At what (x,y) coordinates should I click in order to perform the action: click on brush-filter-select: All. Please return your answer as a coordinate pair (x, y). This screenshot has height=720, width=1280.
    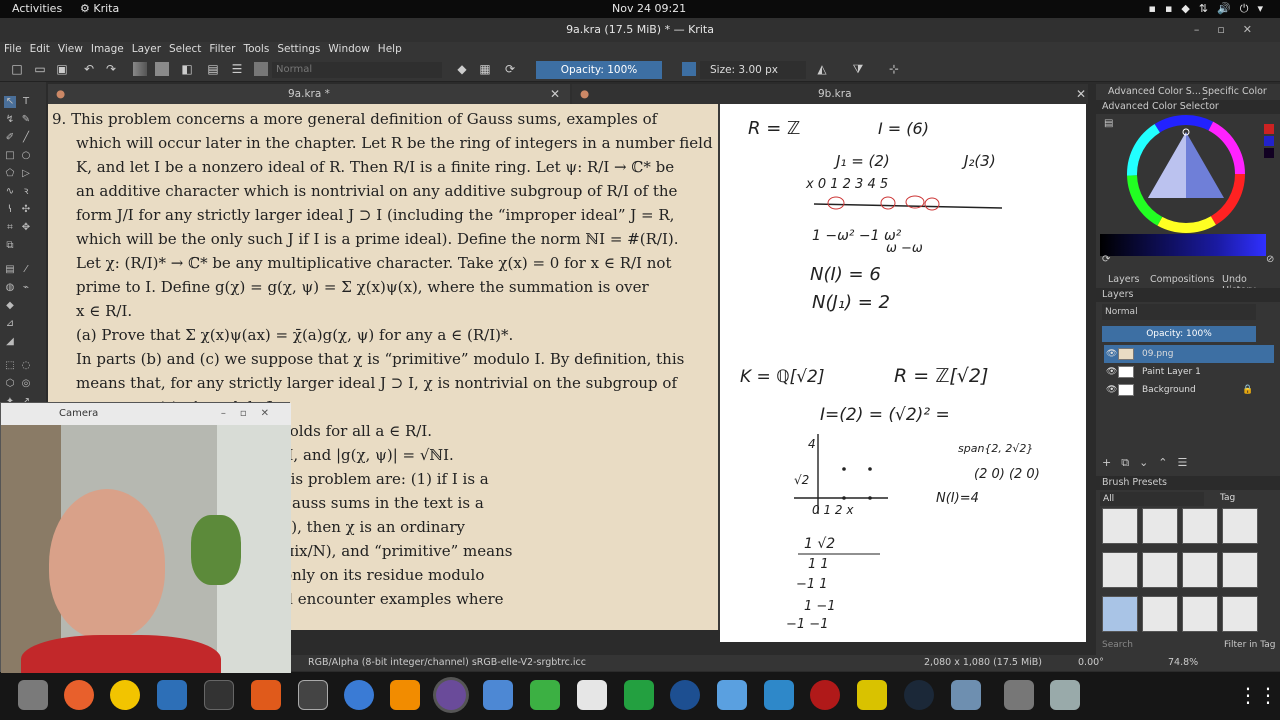
    Looking at the image, I should click on (1152, 499).